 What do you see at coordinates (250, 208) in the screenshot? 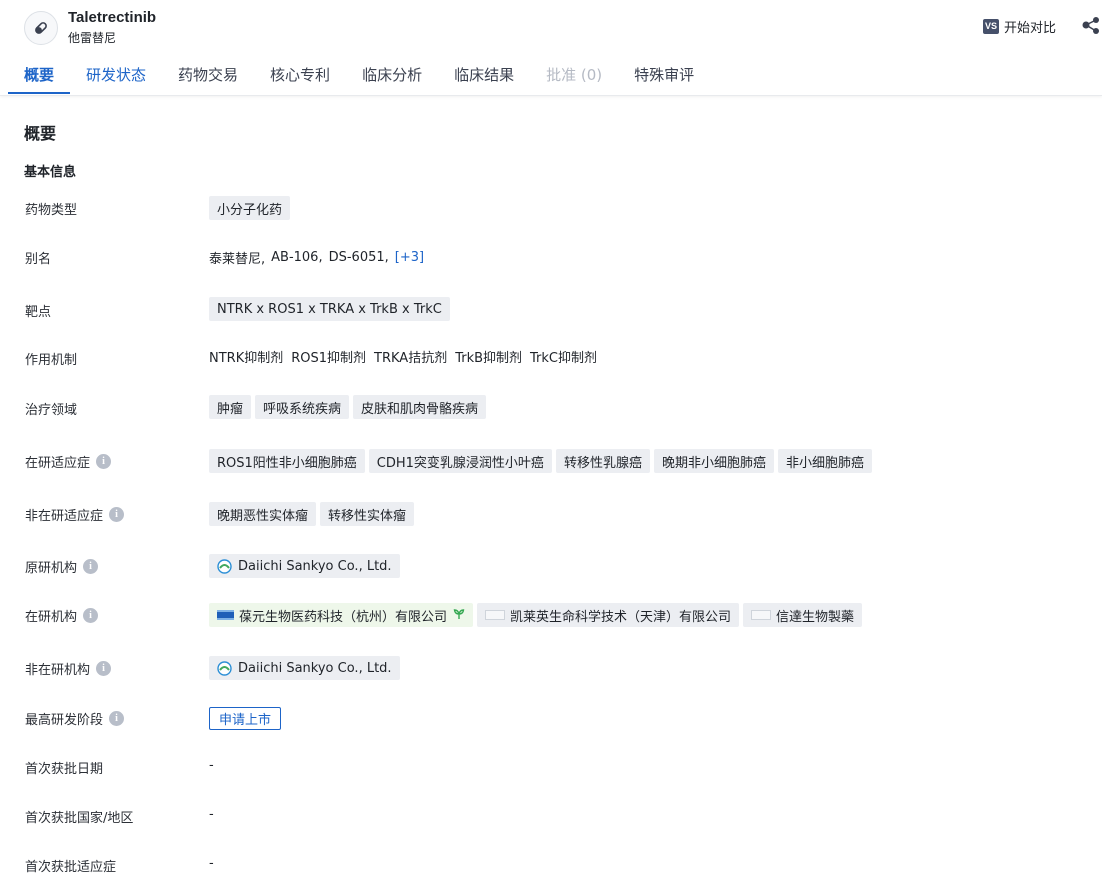
I see `drug-type-tag: 小分子化药` at bounding box center [250, 208].